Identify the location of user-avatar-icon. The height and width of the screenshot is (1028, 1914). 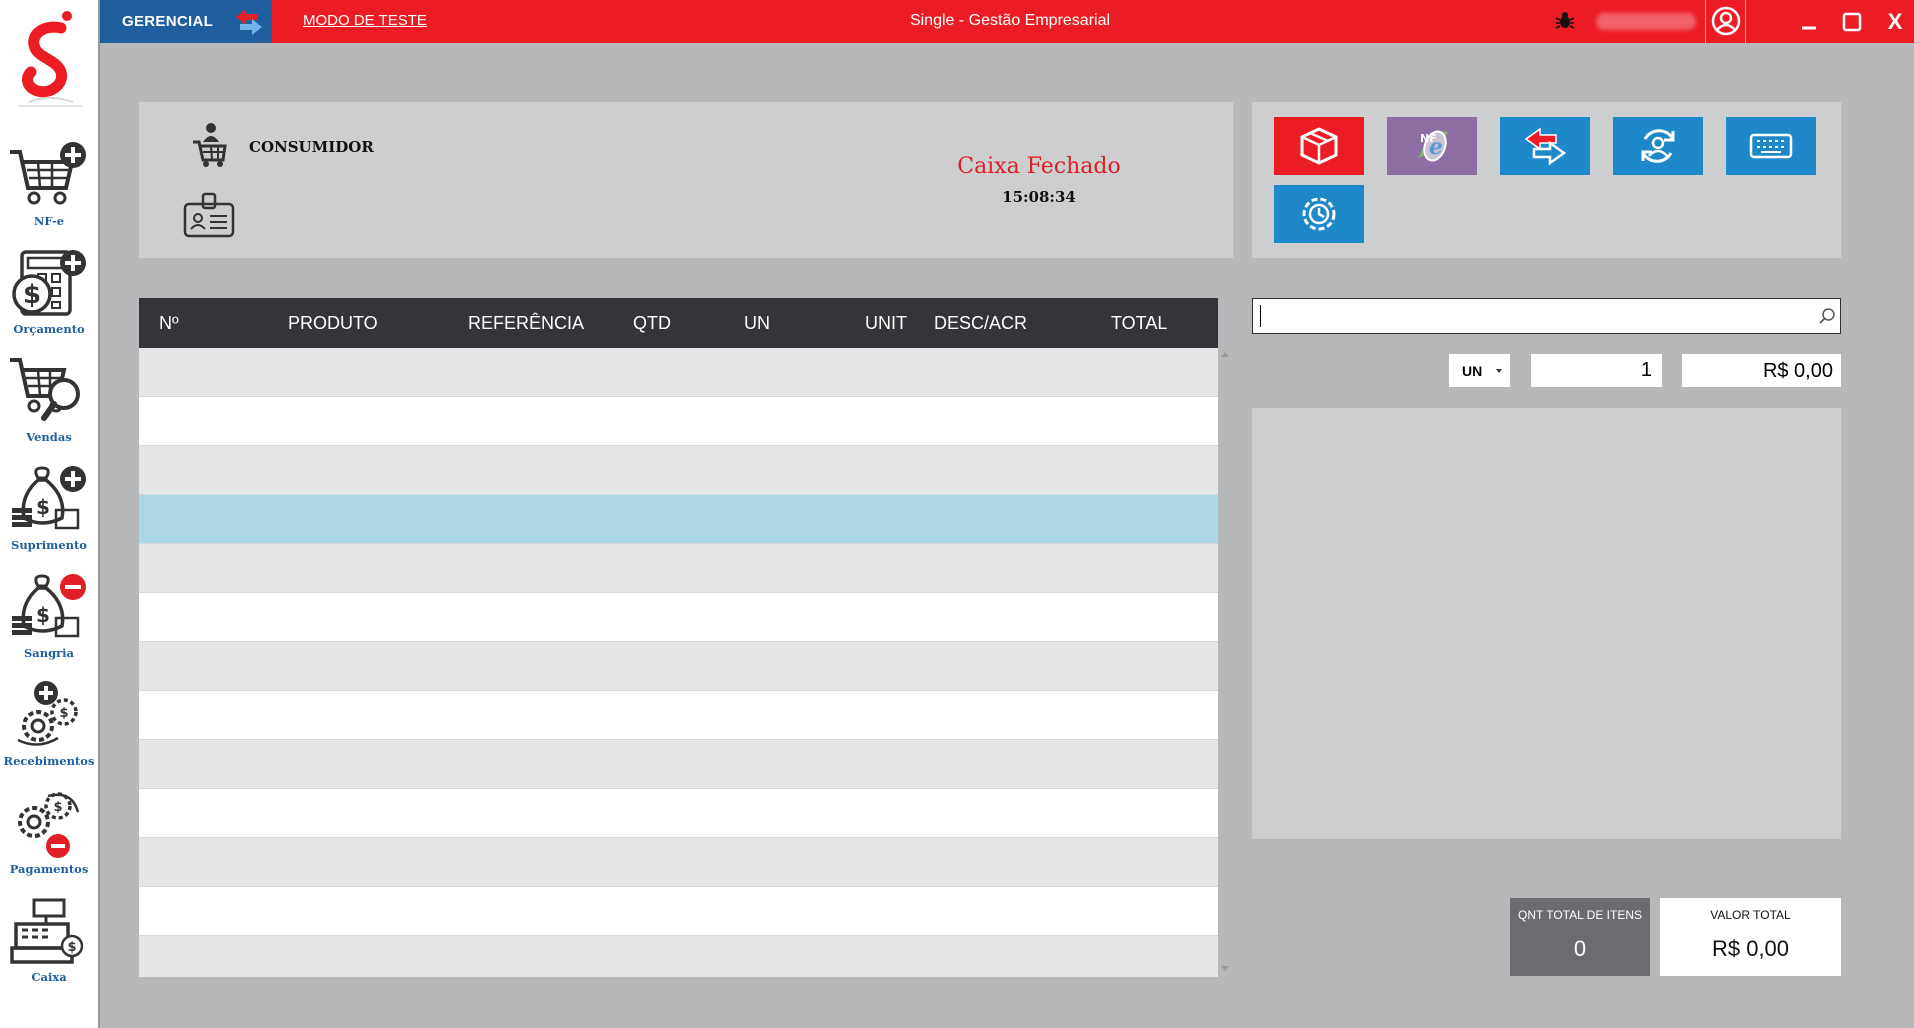
(1726, 21).